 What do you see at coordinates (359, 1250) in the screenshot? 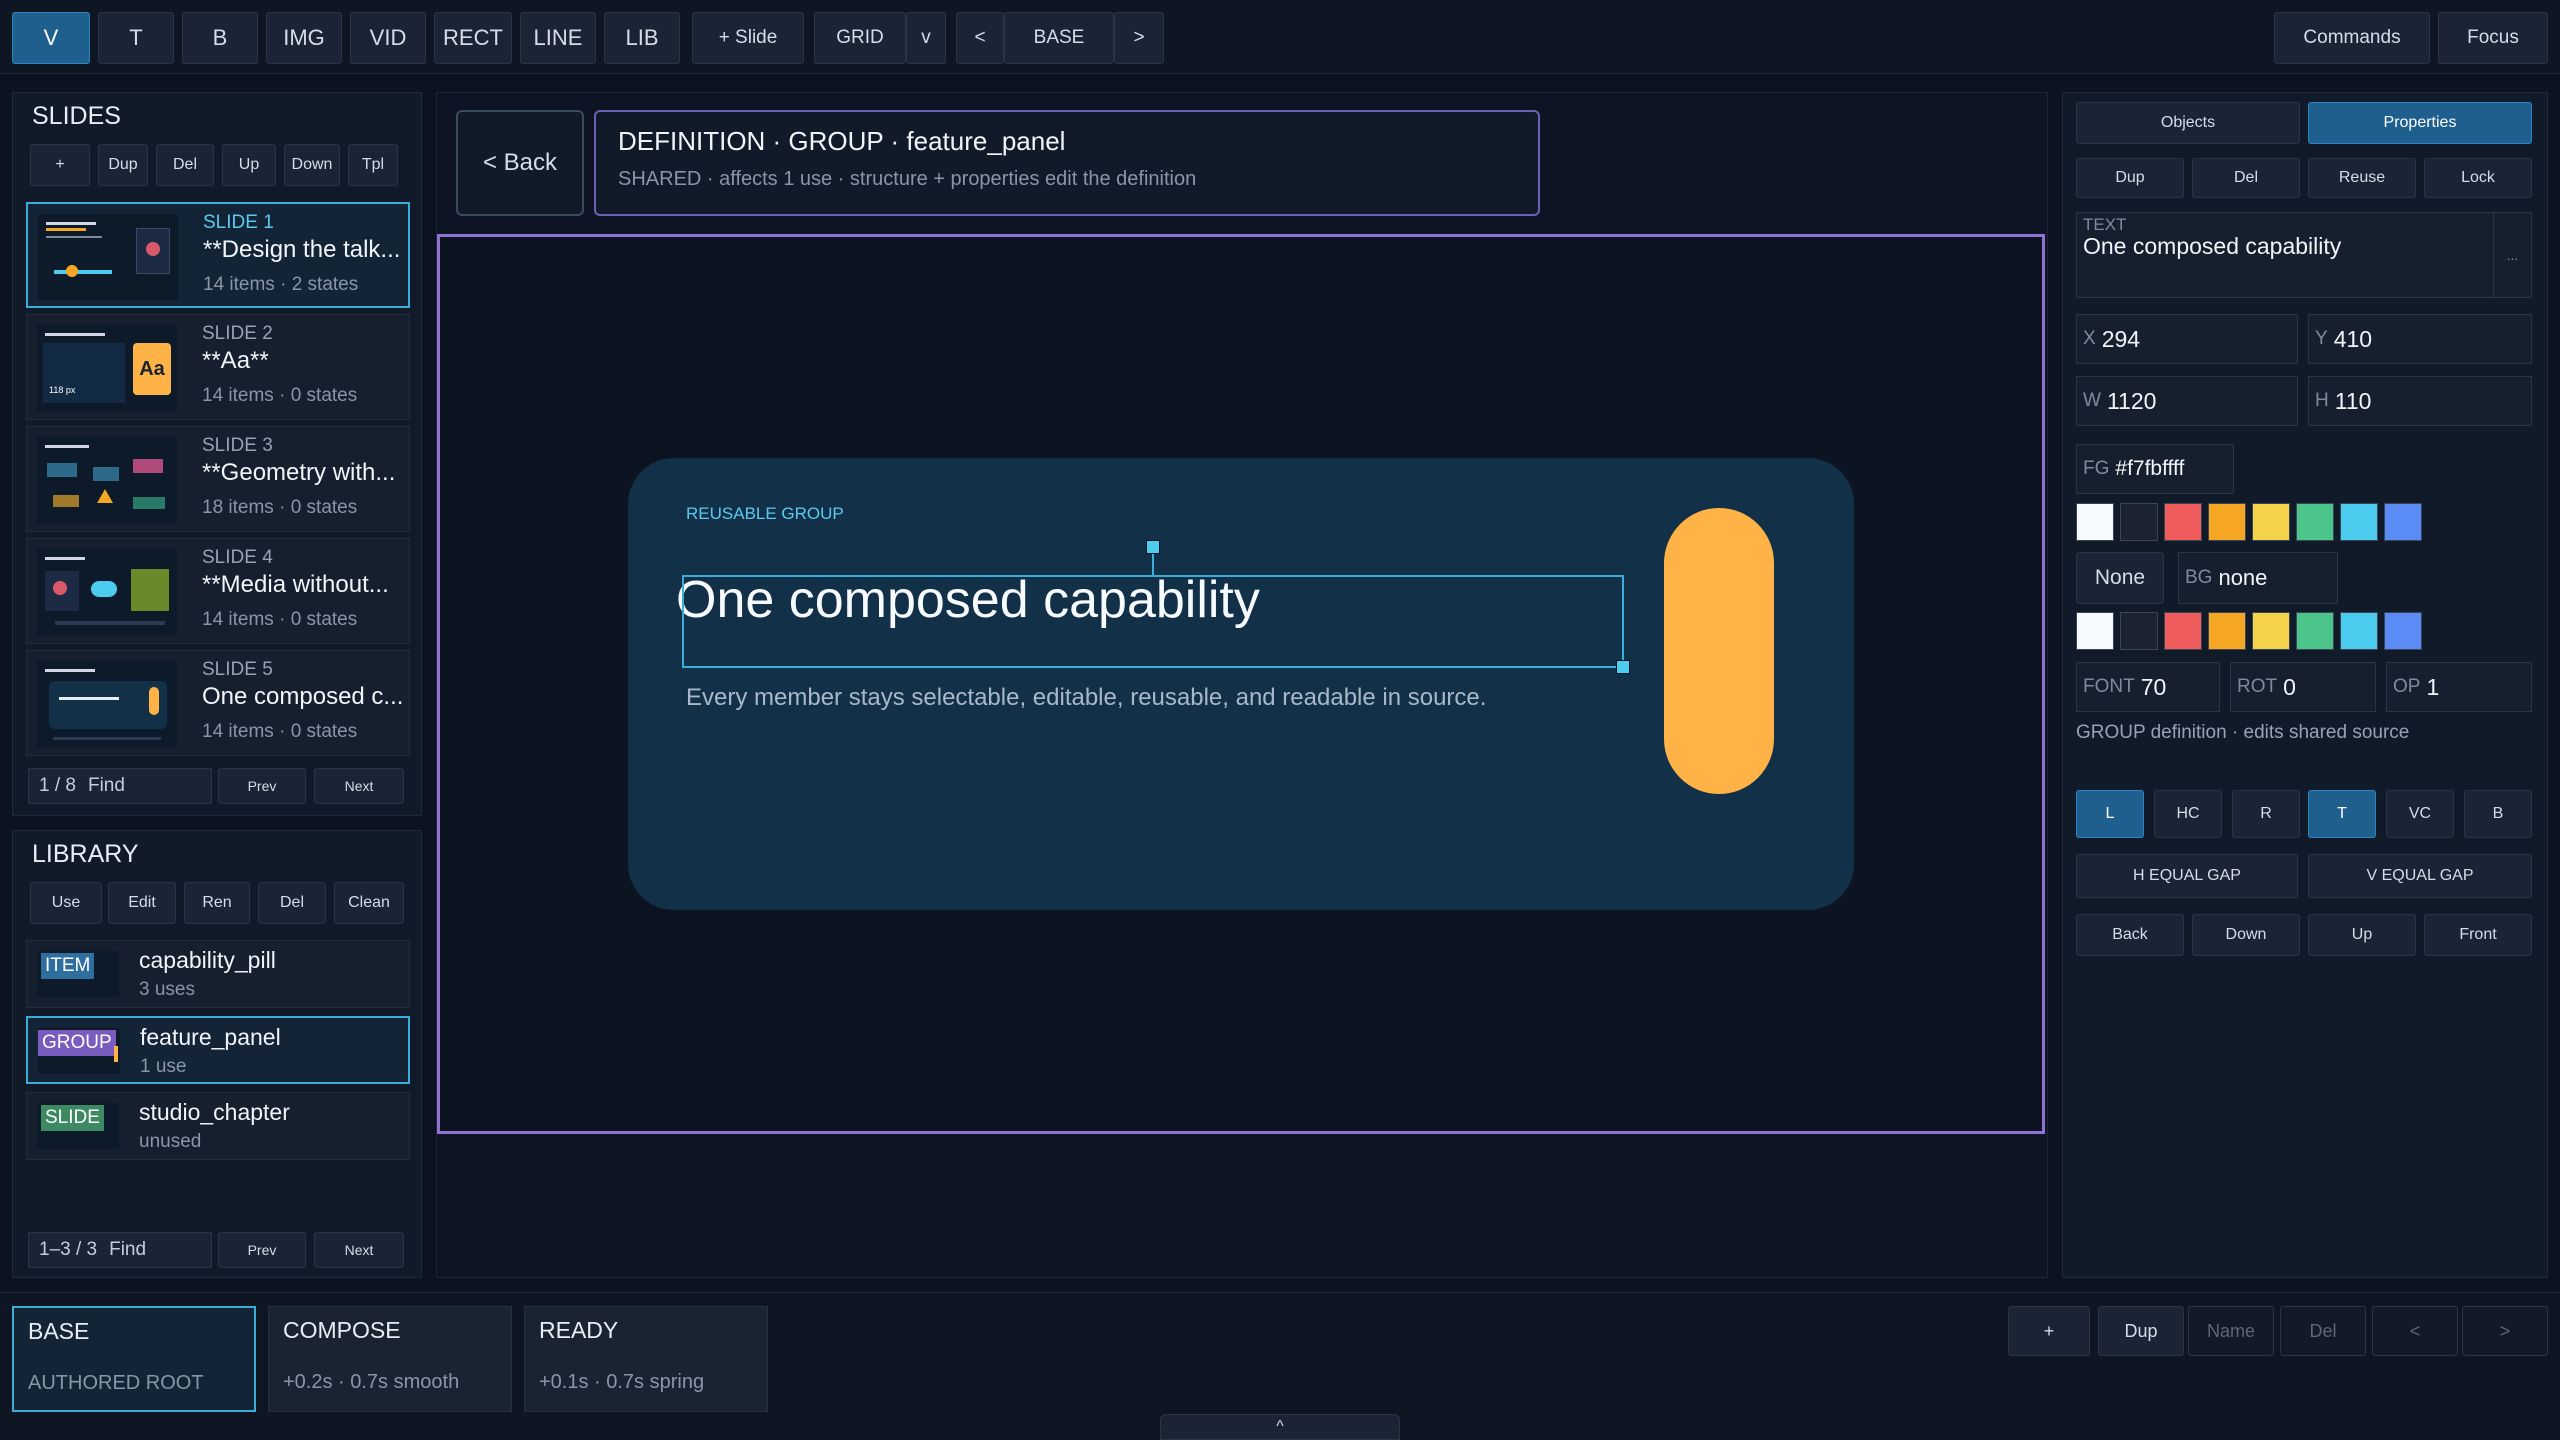
I see `library-next-button: Next` at bounding box center [359, 1250].